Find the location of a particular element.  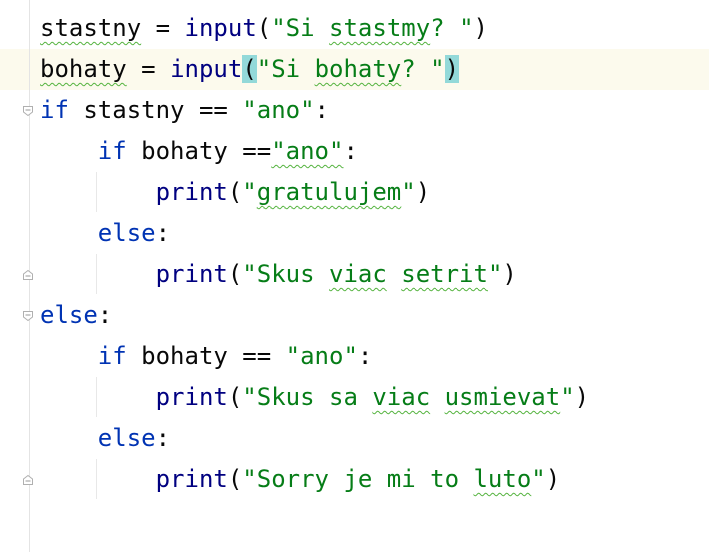

code-token: luto is located at coordinates (502, 479).